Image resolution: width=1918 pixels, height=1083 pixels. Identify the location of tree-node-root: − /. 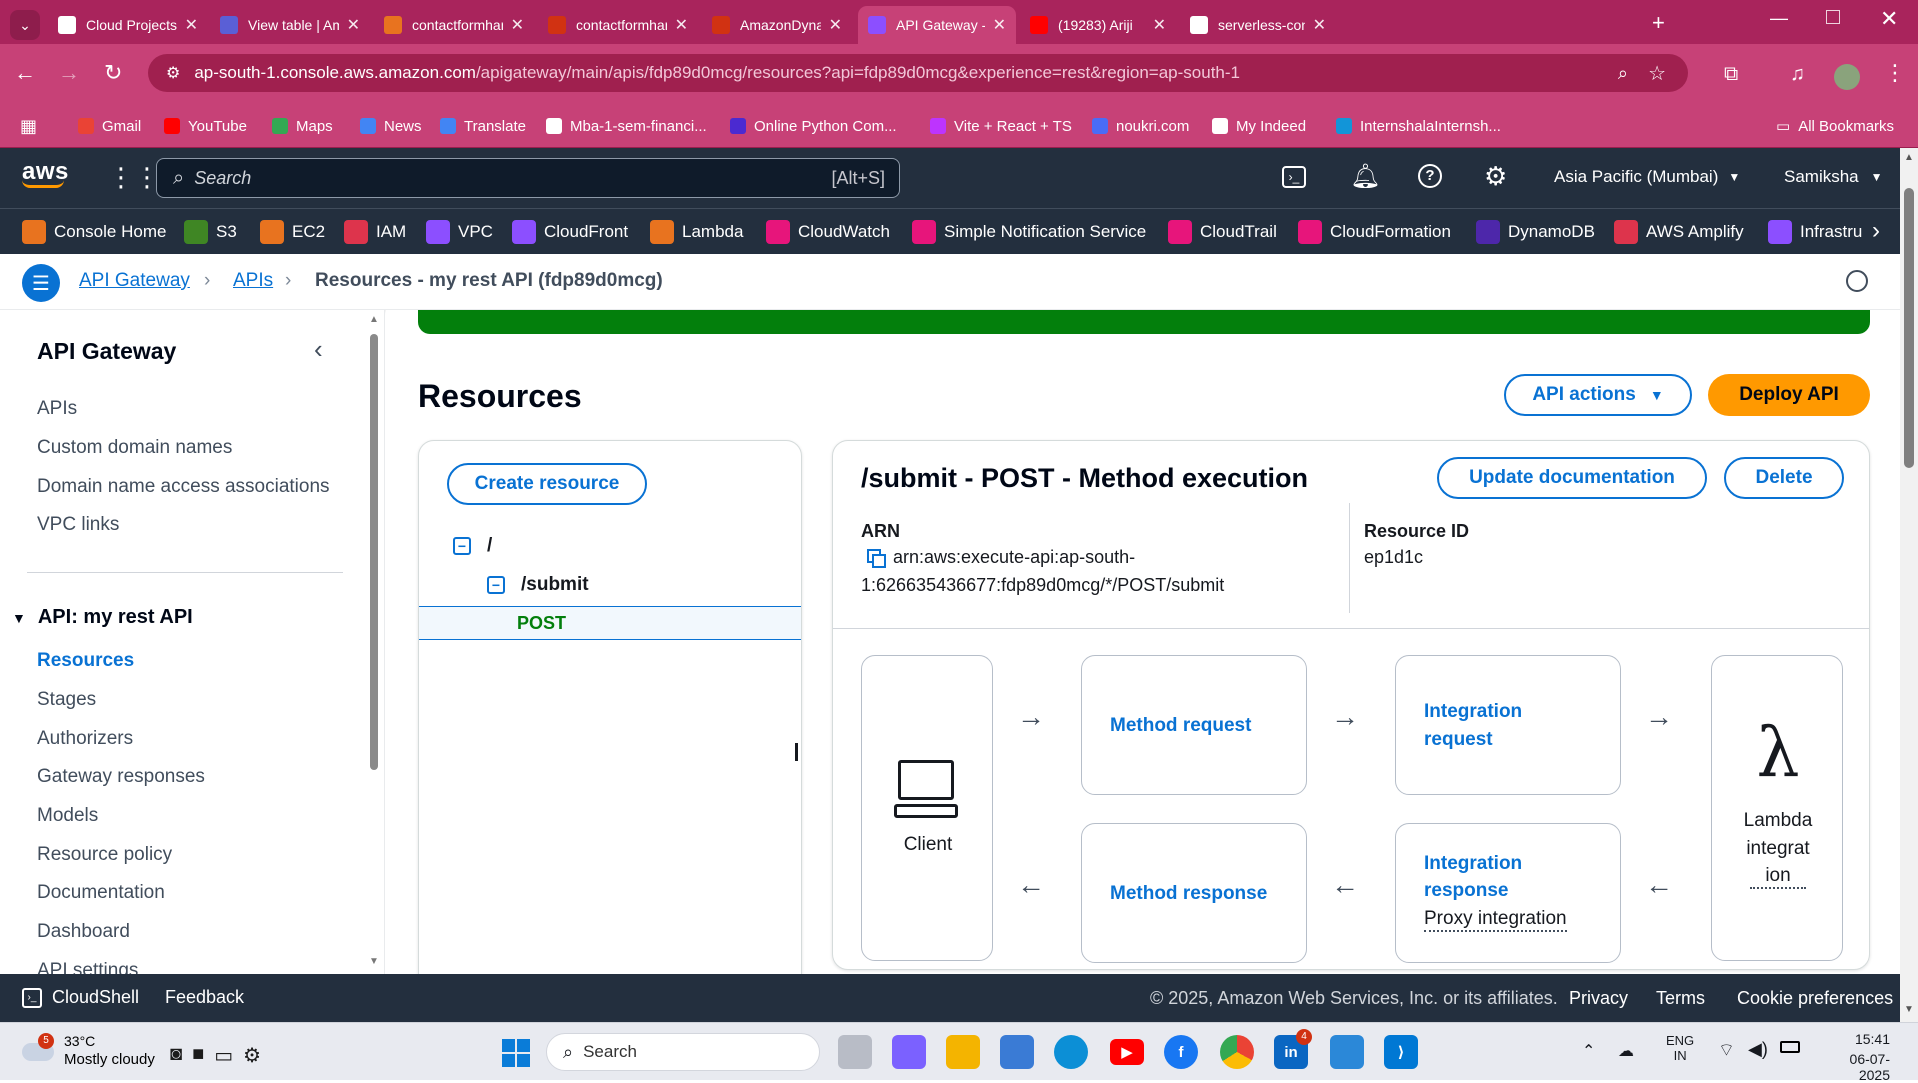
(472, 546).